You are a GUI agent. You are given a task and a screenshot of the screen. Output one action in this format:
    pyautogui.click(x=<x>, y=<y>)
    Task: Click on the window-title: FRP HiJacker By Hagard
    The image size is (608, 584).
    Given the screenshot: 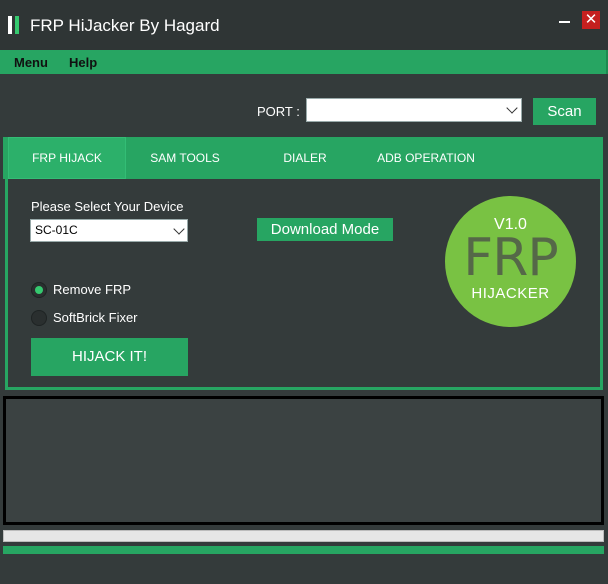 What is the action you would take?
    pyautogui.click(x=125, y=25)
    